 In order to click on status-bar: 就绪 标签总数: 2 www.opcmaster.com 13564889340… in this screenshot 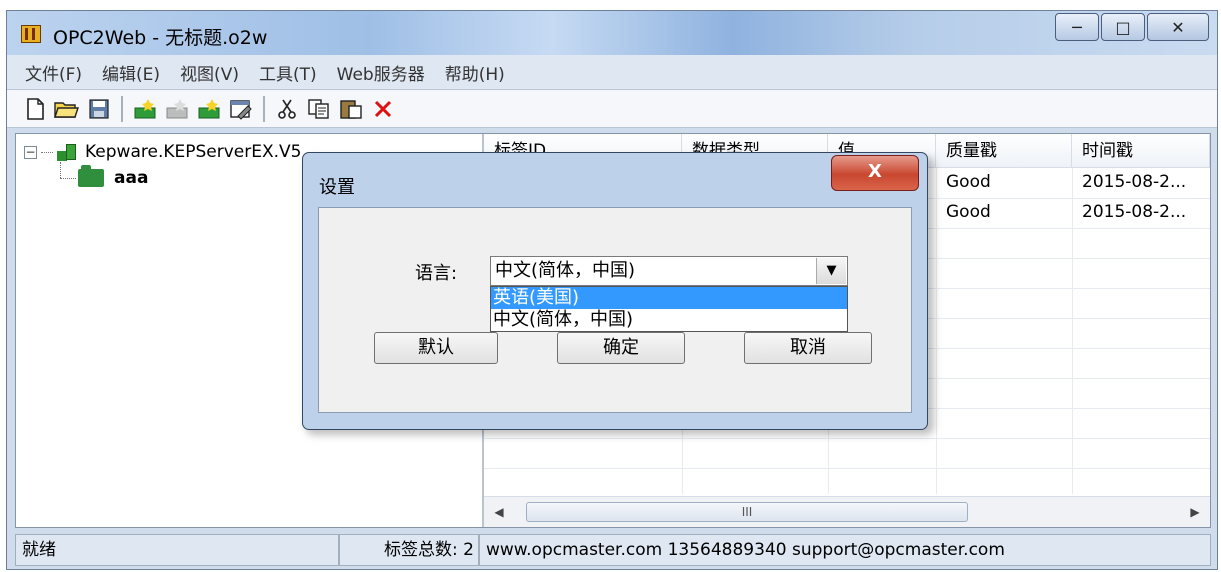, I will do `click(613, 550)`.